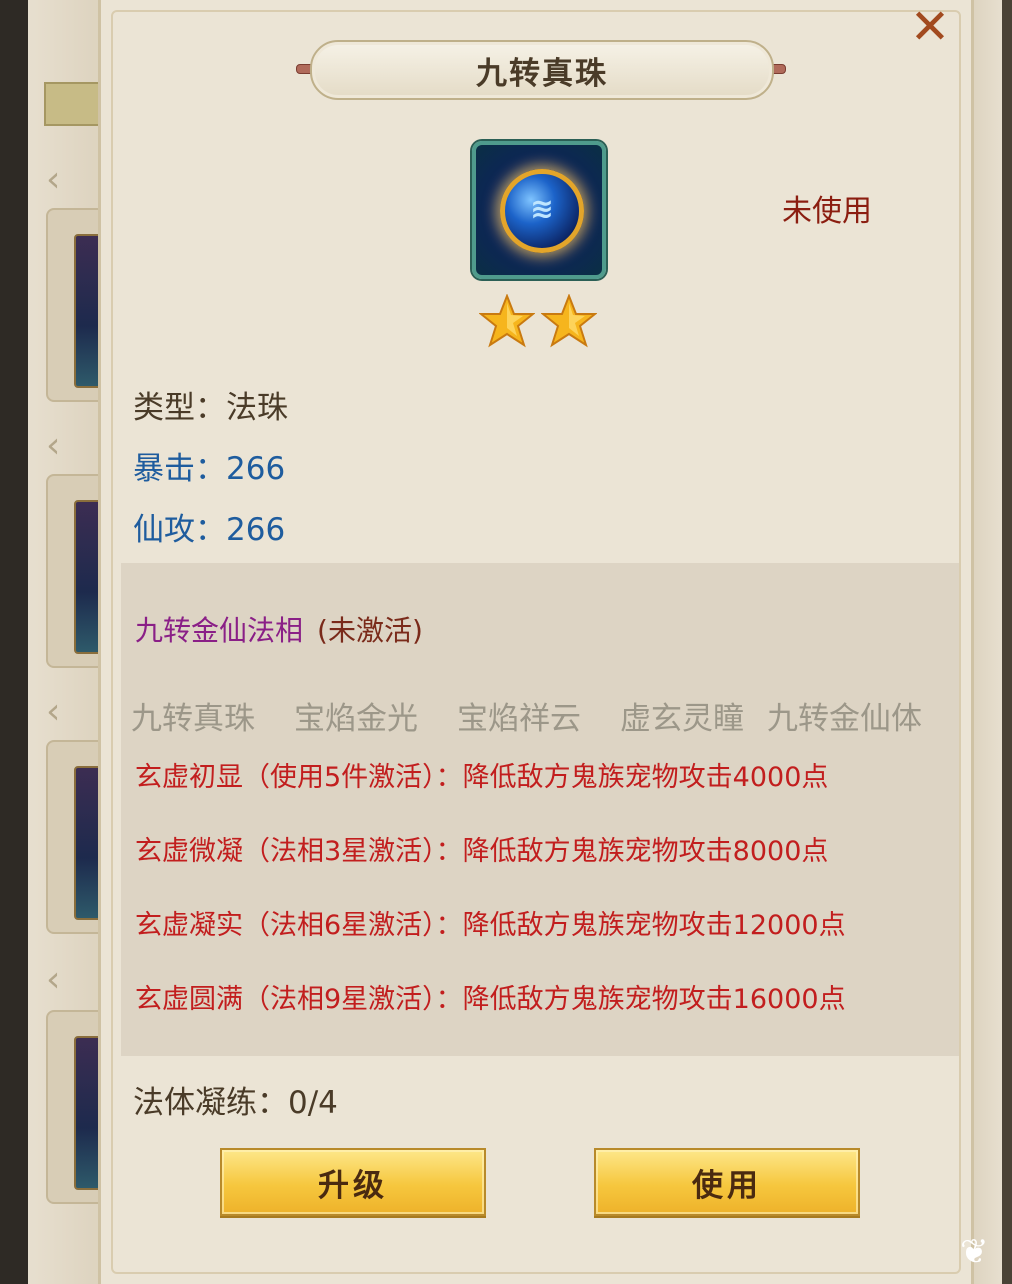  Describe the element at coordinates (490, 999) in the screenshot. I see `set-effect-row: 玄虚圆满（法相9星激活）：降低敌方鬼族宠物攻击16000点` at that location.